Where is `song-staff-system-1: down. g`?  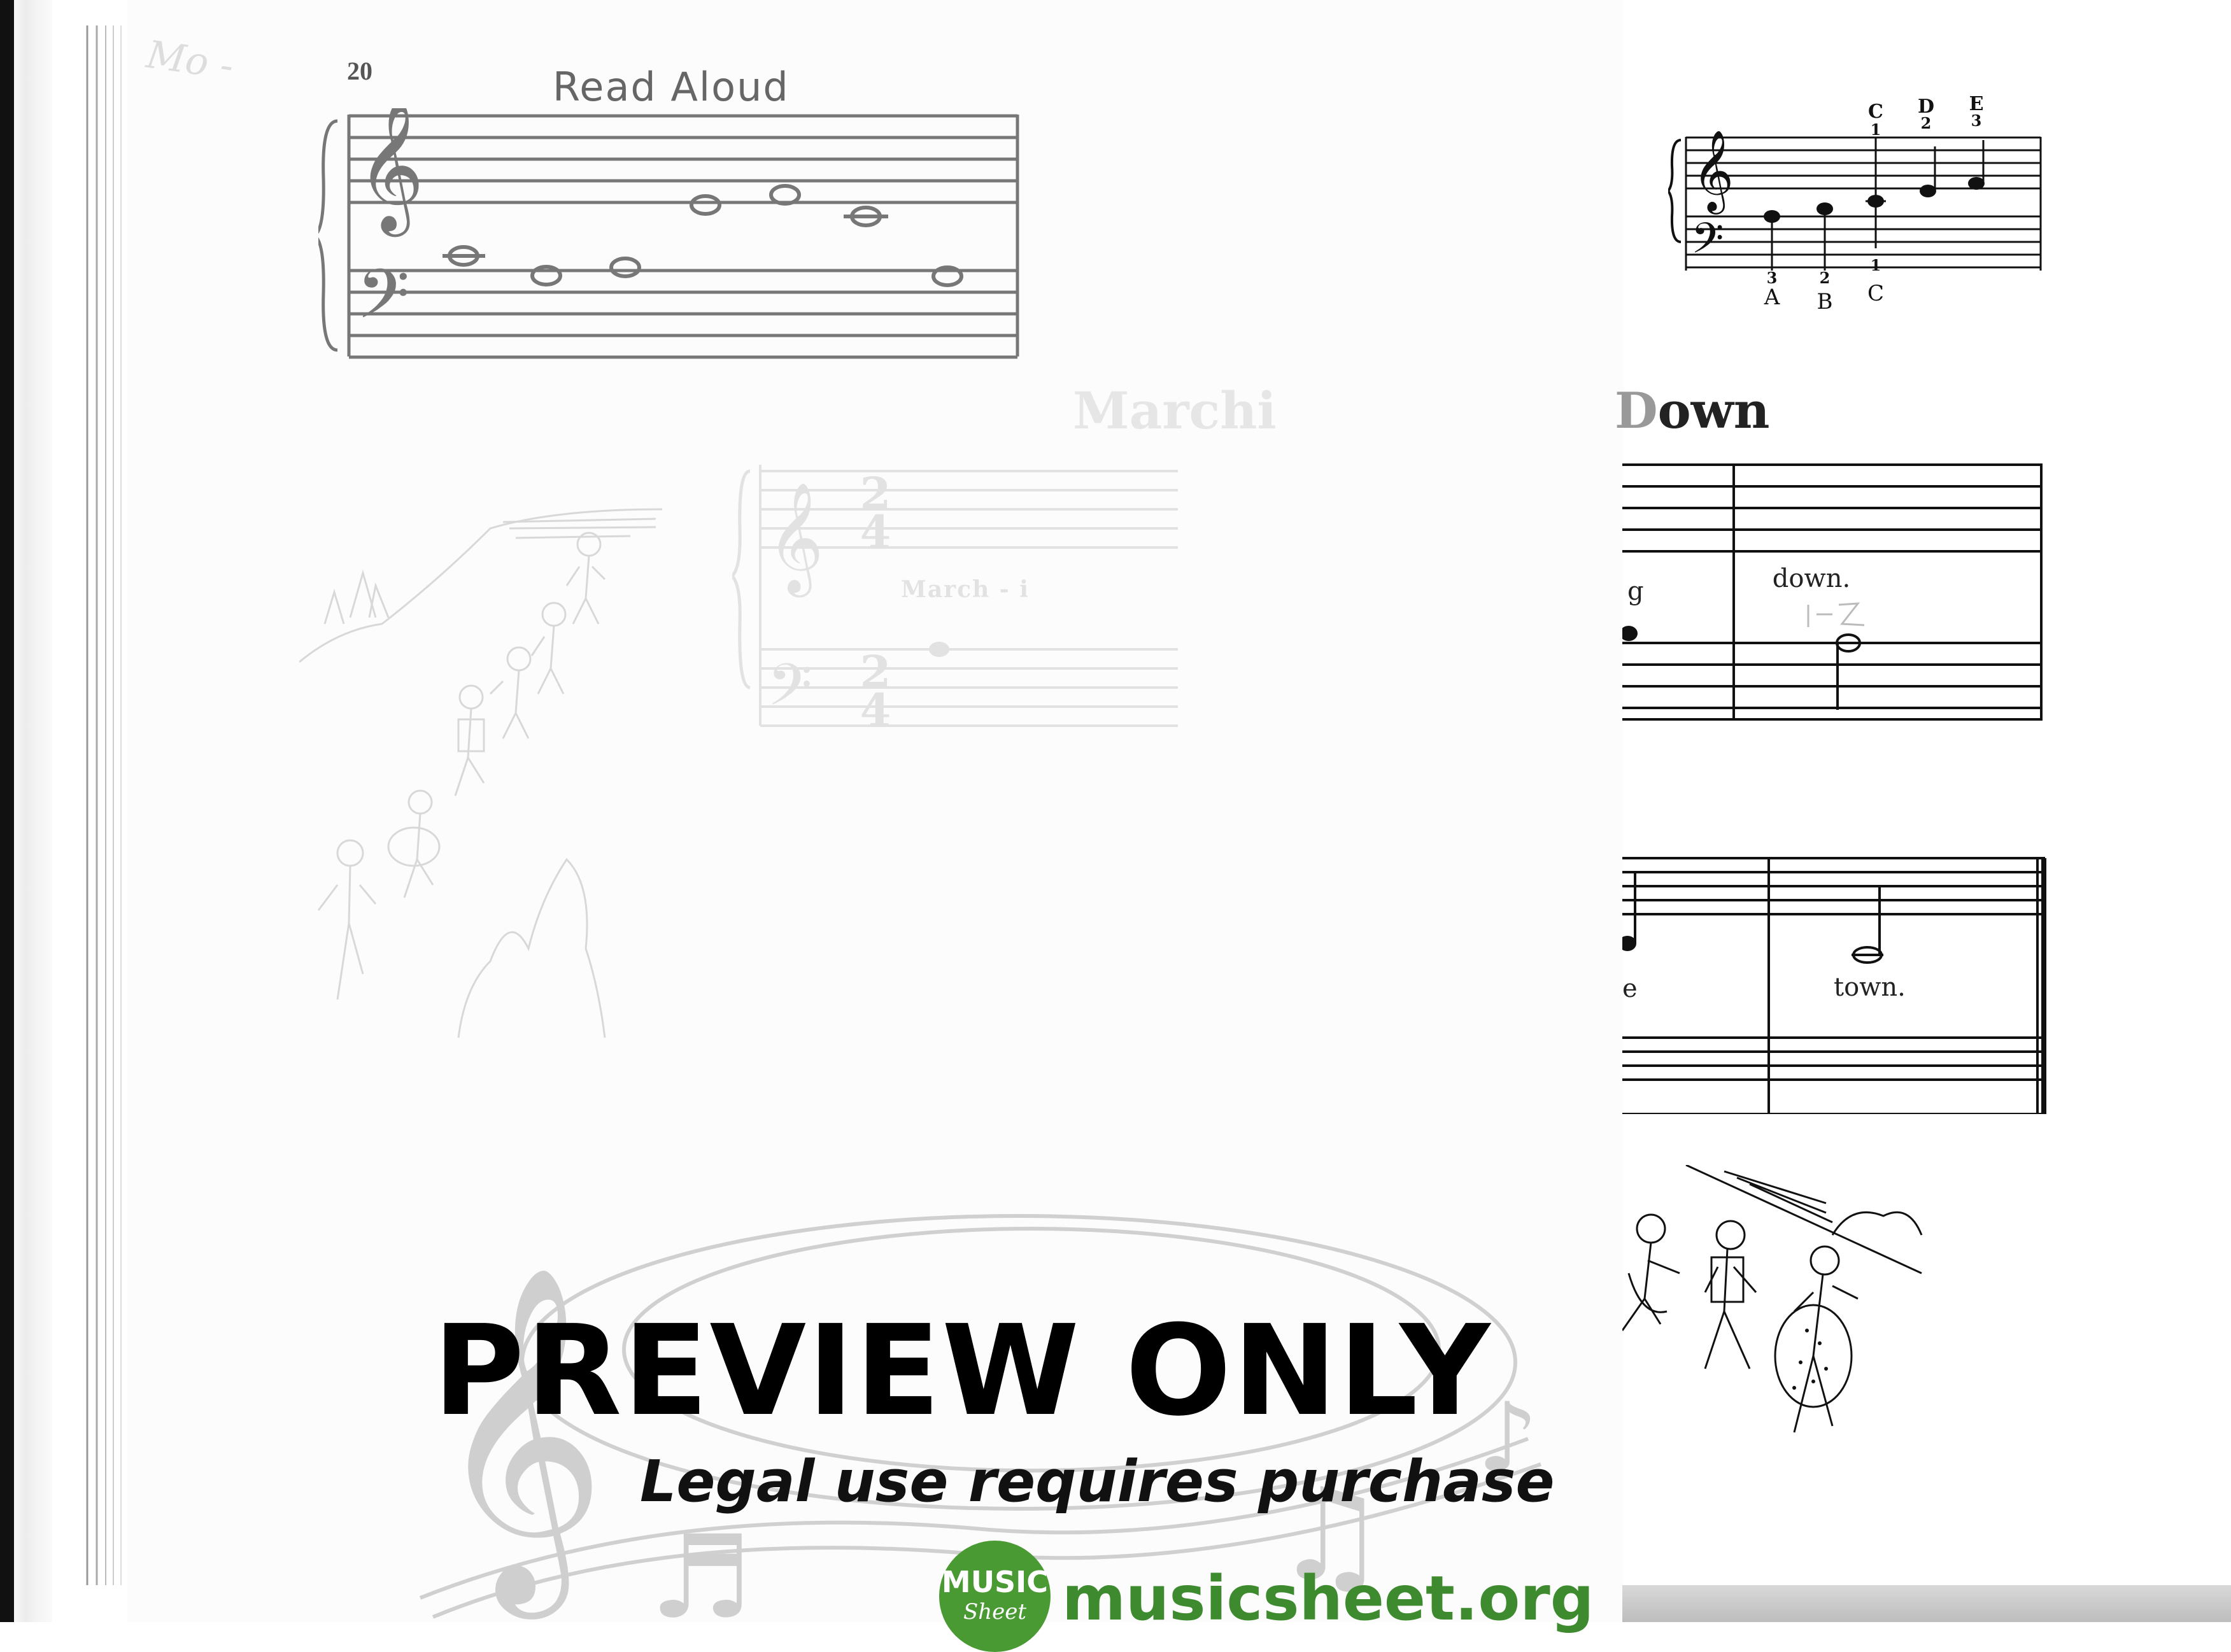 song-staff-system-1: down. g is located at coordinates (1833, 592).